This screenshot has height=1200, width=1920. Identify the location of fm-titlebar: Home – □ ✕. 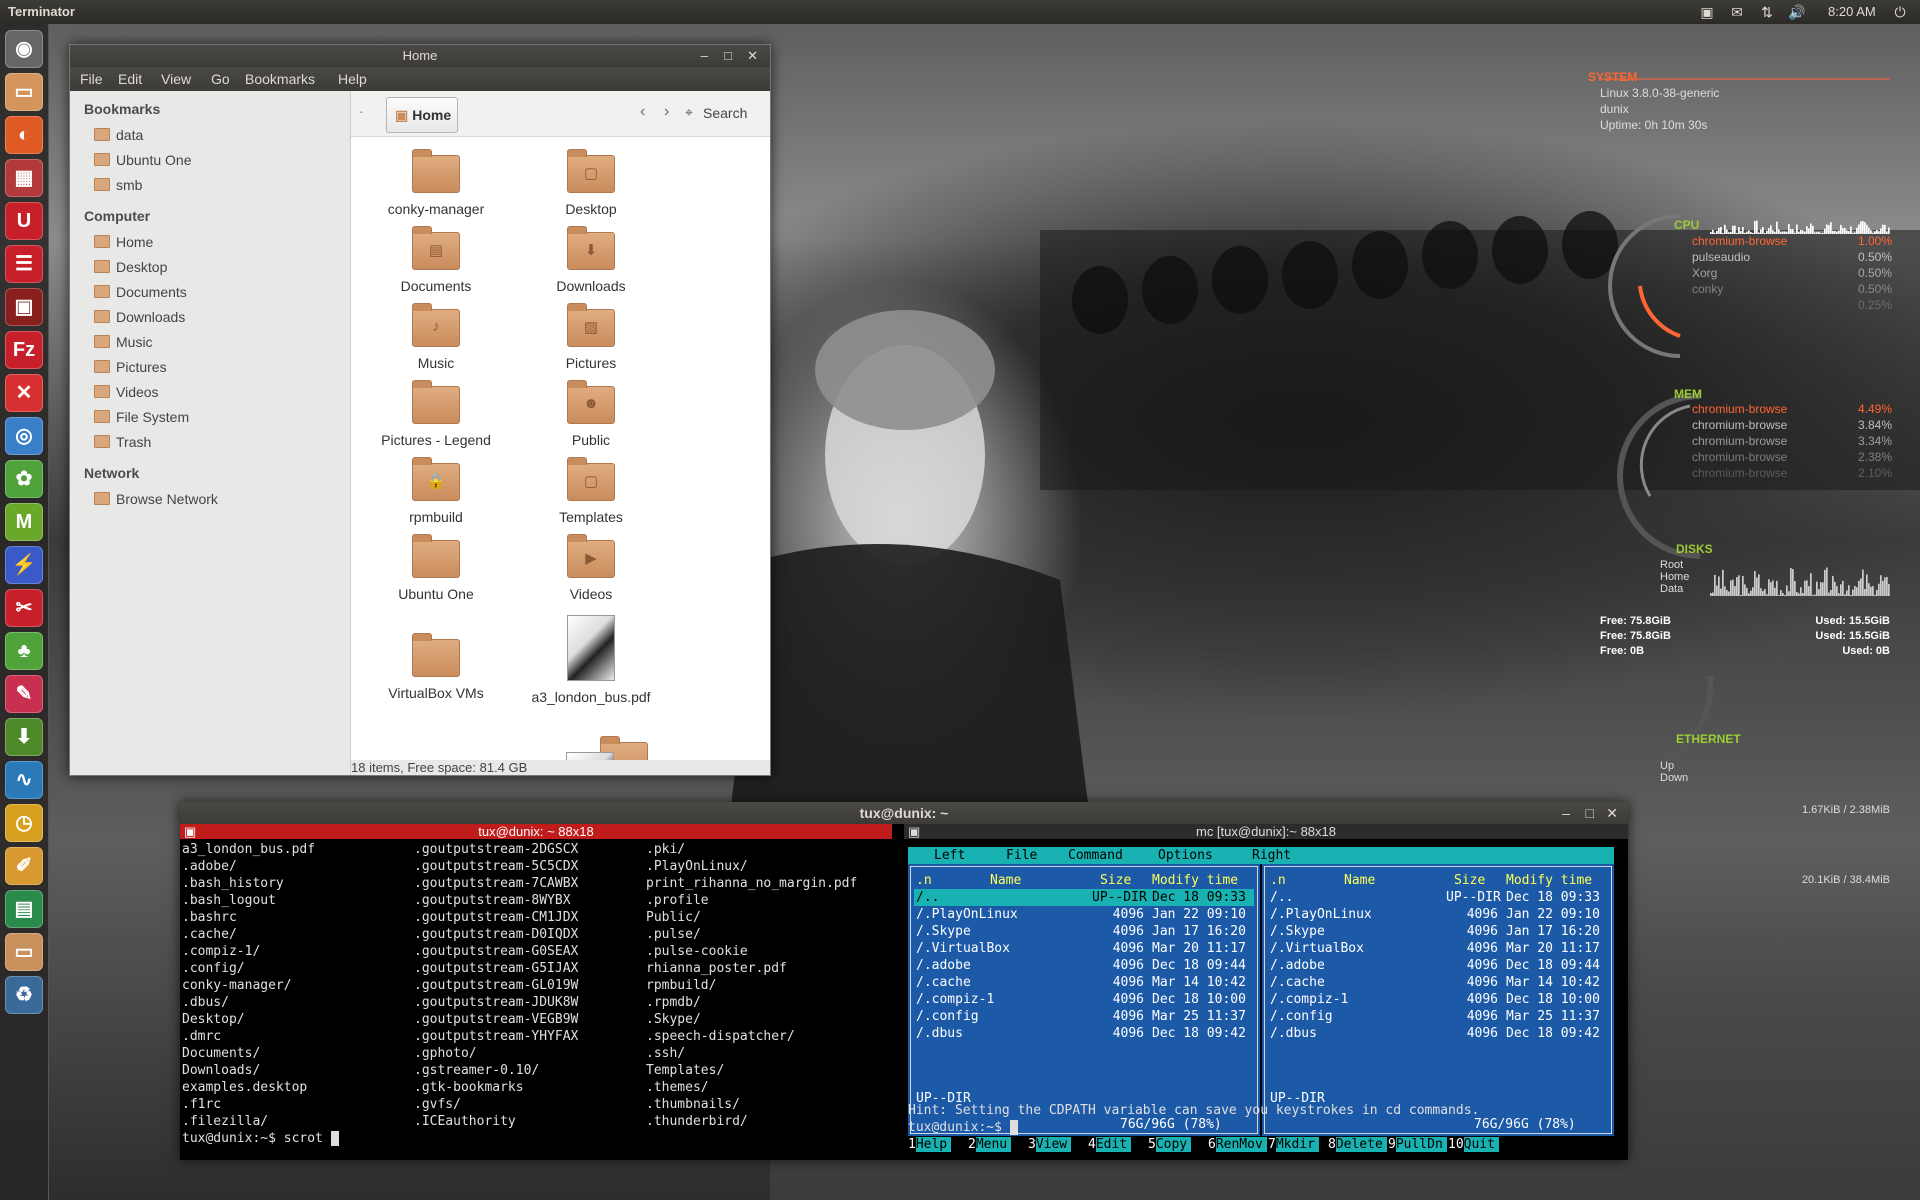
(420, 56).